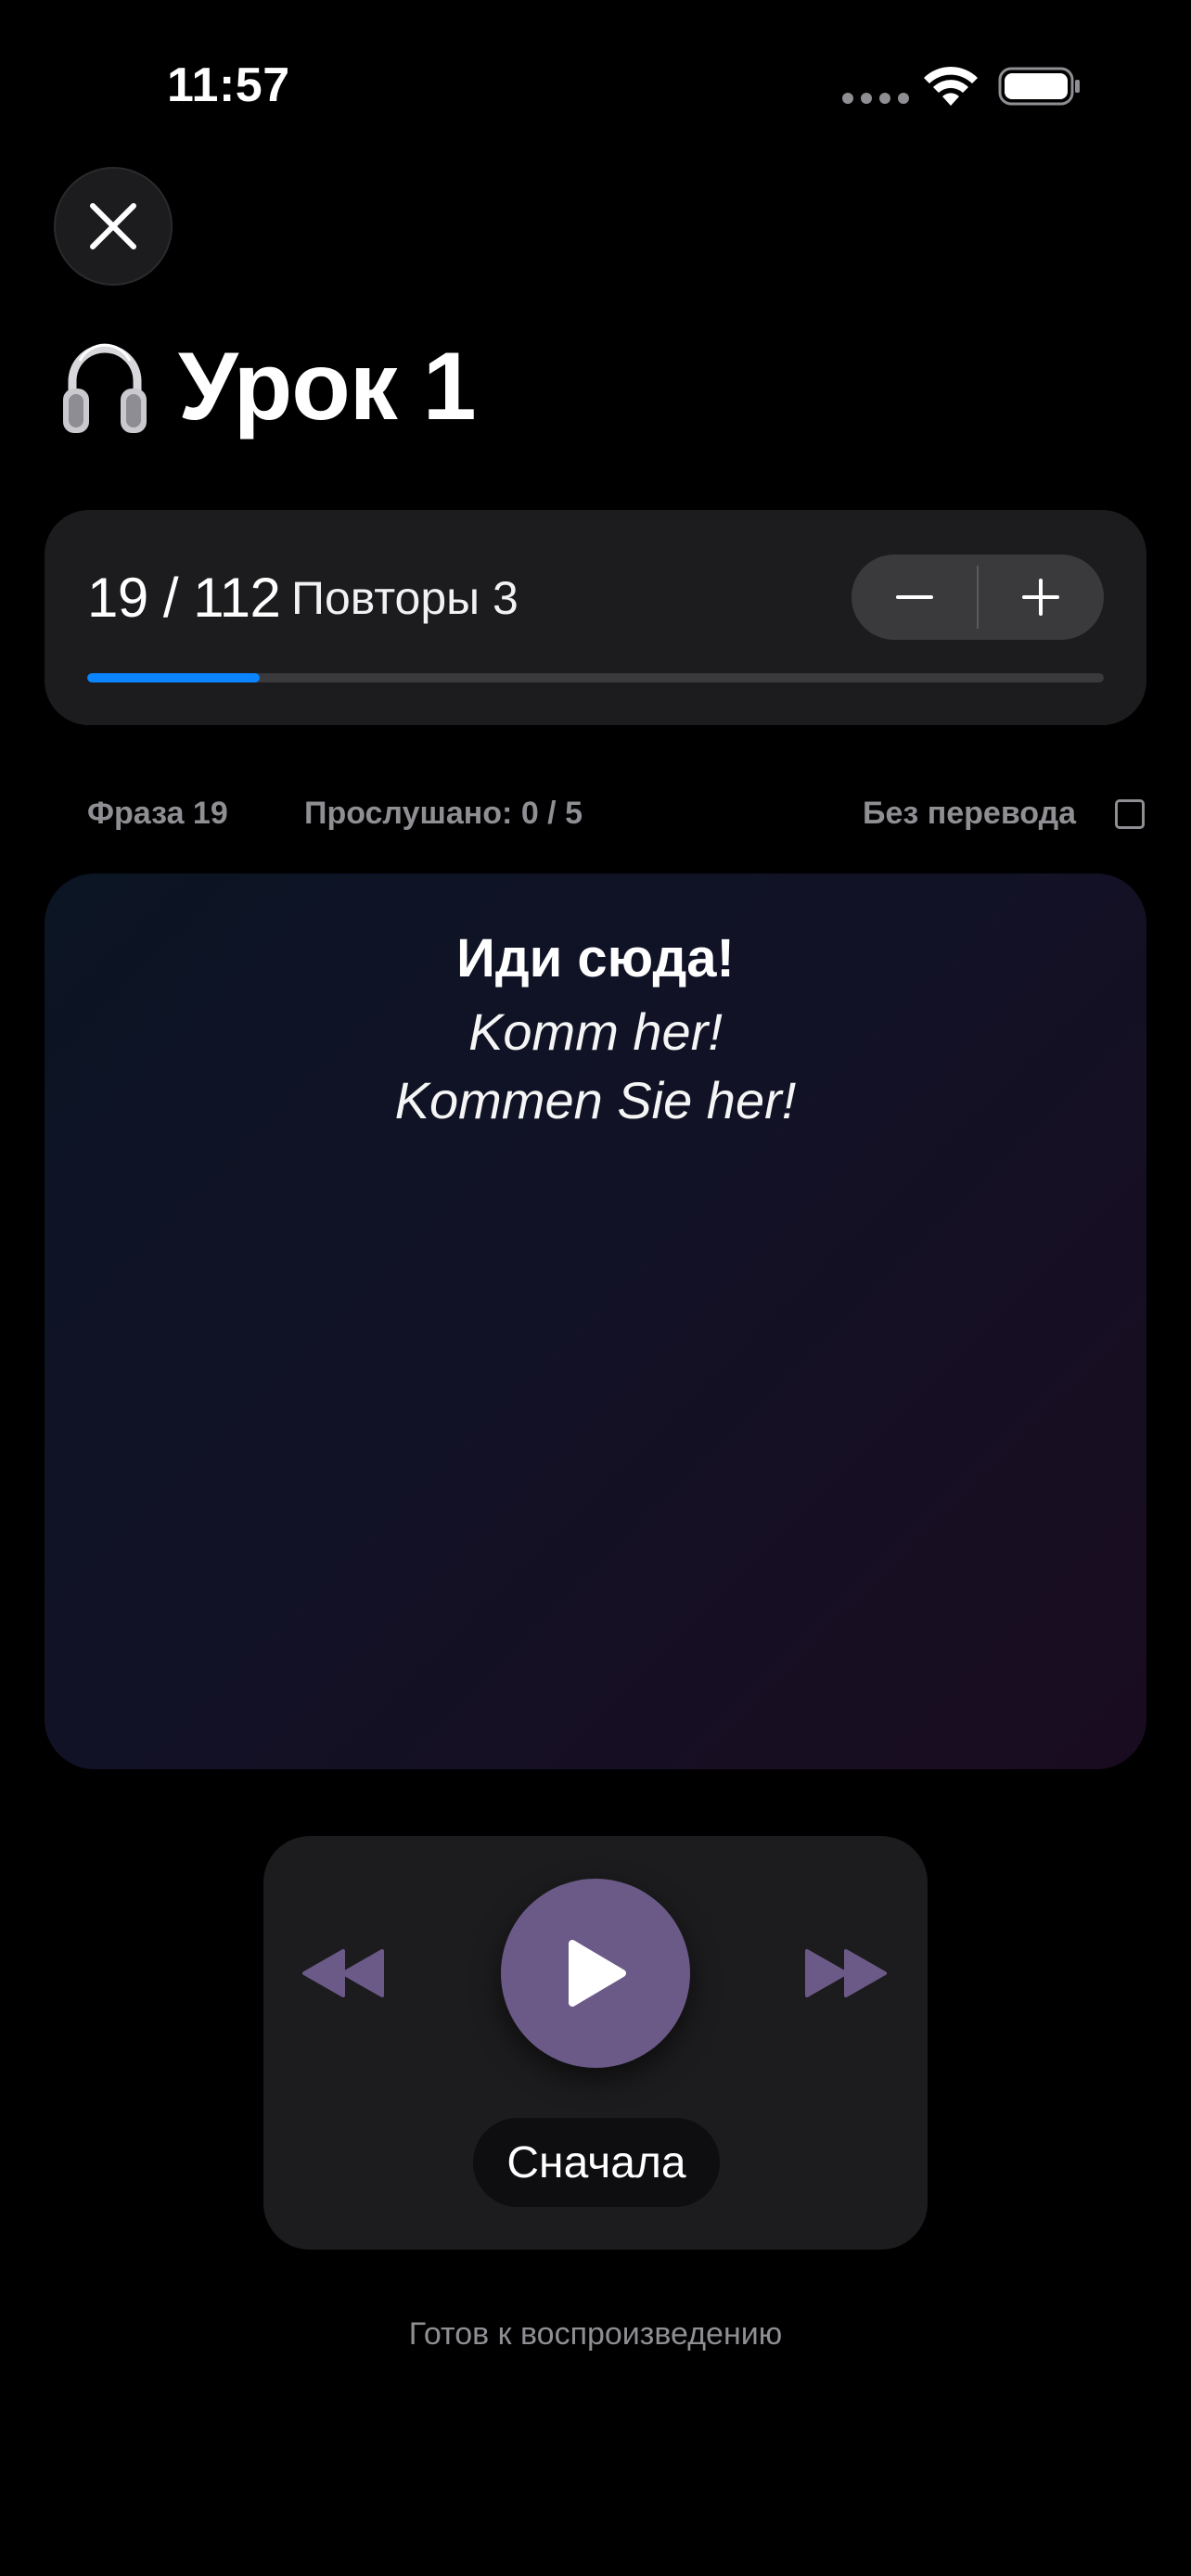  Describe the element at coordinates (845, 1973) in the screenshot. I see `fast-forward-icon` at that location.